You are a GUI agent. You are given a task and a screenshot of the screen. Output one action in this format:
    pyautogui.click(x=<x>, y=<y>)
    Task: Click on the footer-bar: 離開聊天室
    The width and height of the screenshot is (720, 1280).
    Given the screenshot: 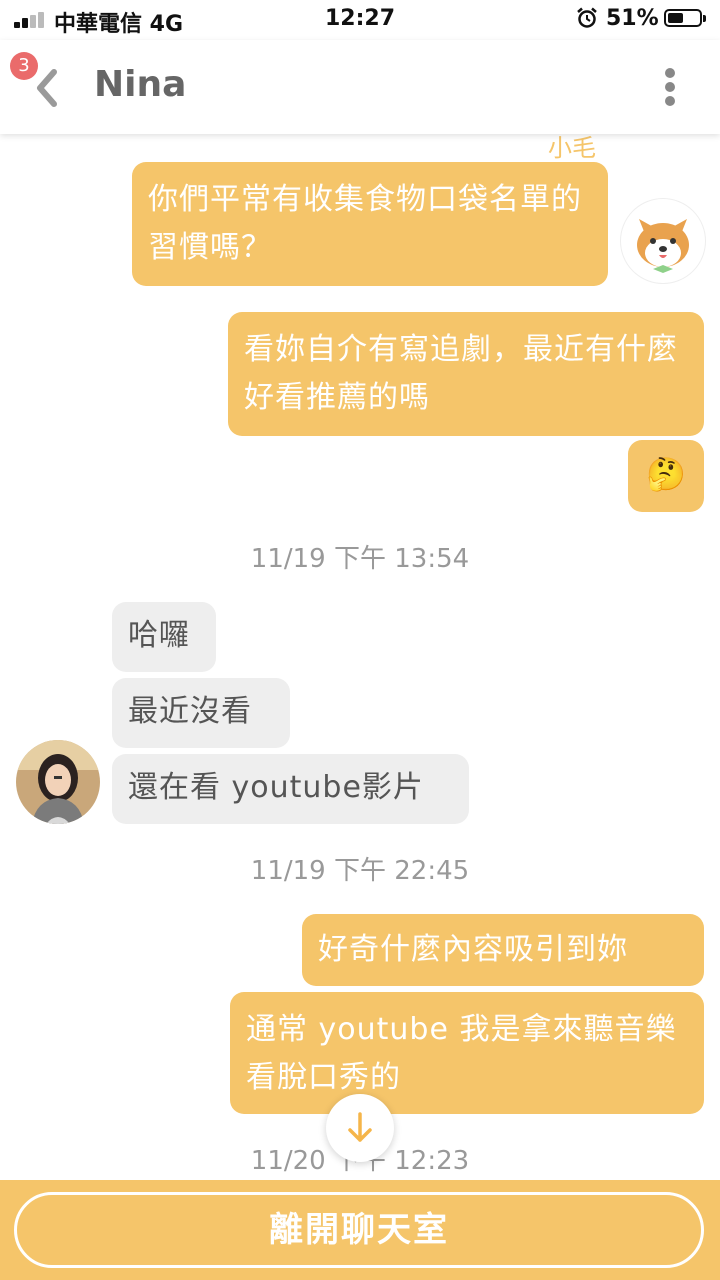 What is the action you would take?
    pyautogui.click(x=360, y=1230)
    